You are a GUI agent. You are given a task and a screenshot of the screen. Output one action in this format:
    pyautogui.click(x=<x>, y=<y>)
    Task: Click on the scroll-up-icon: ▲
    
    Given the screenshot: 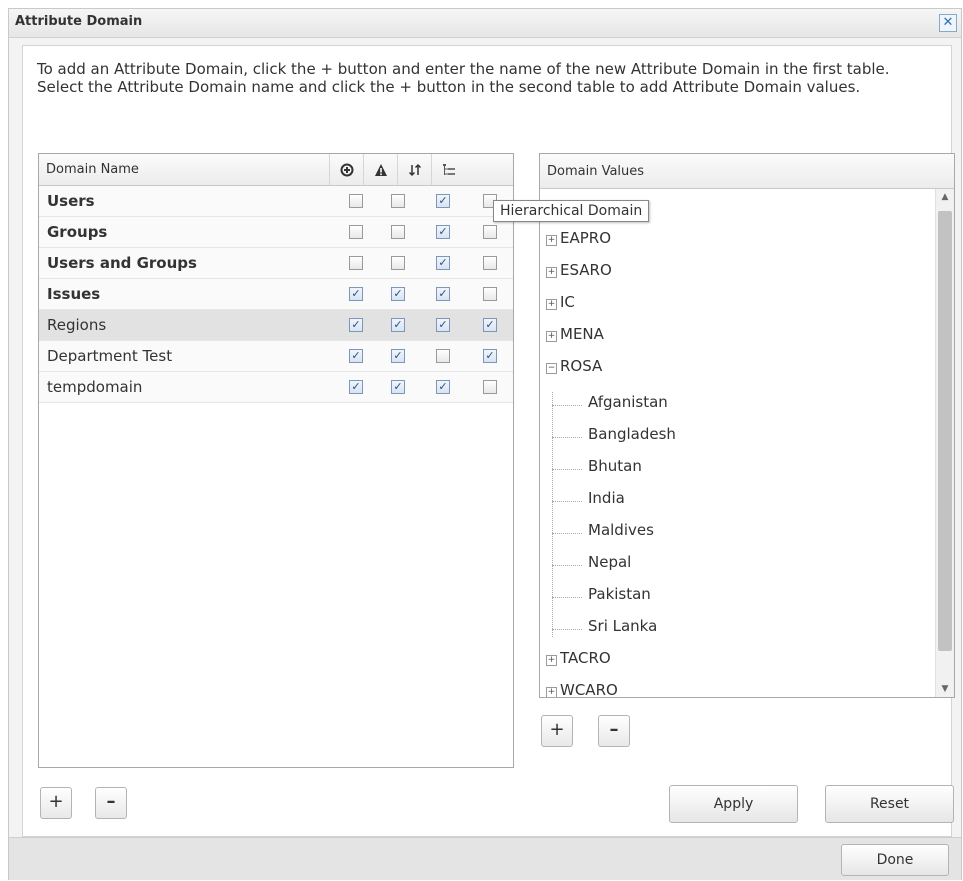 What is the action you would take?
    pyautogui.click(x=945, y=197)
    